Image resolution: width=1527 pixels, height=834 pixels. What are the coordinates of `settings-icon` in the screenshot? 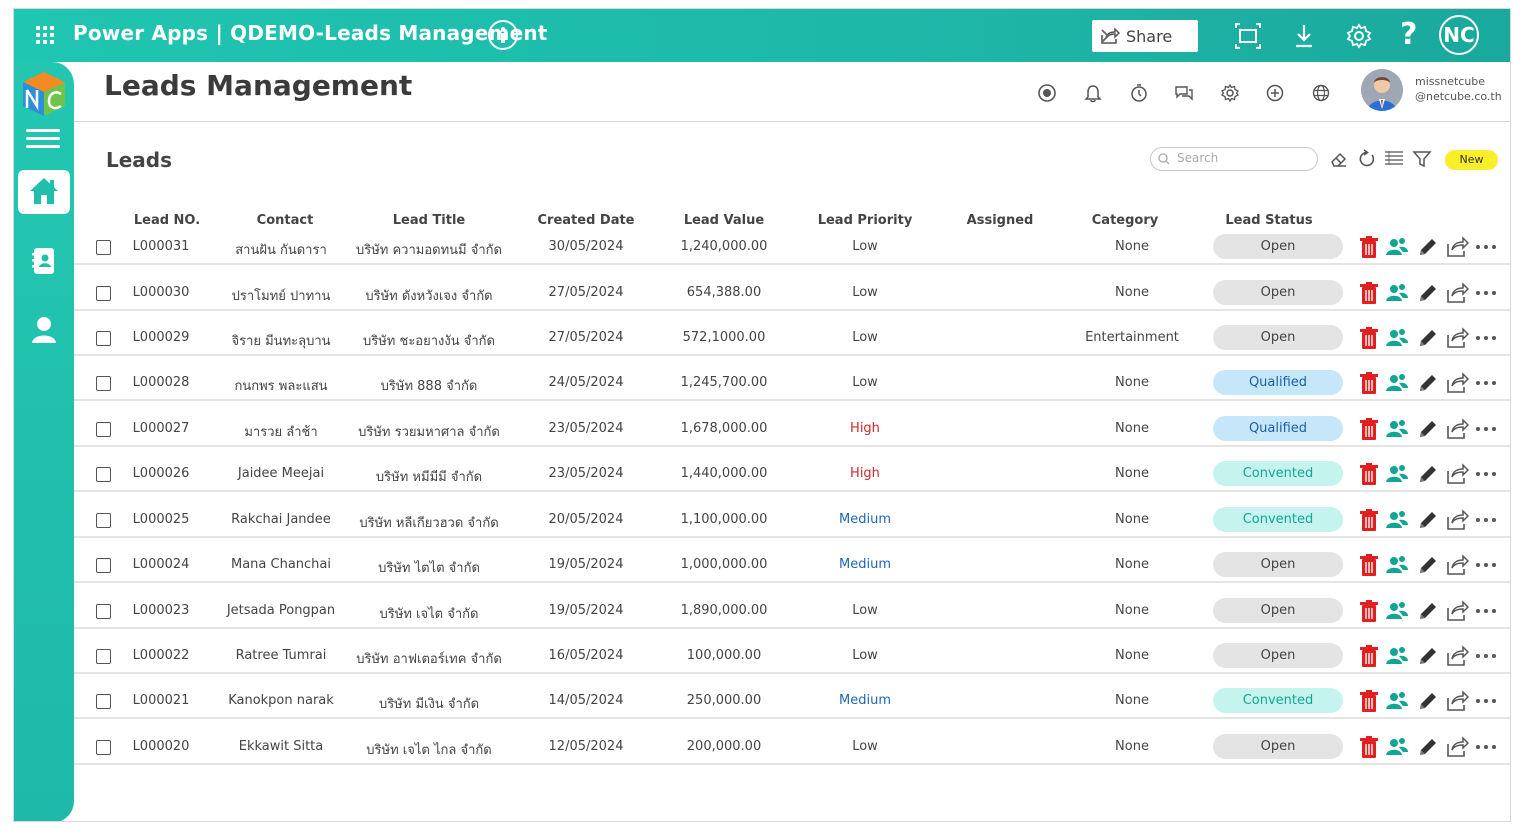 It's located at (1230, 93).